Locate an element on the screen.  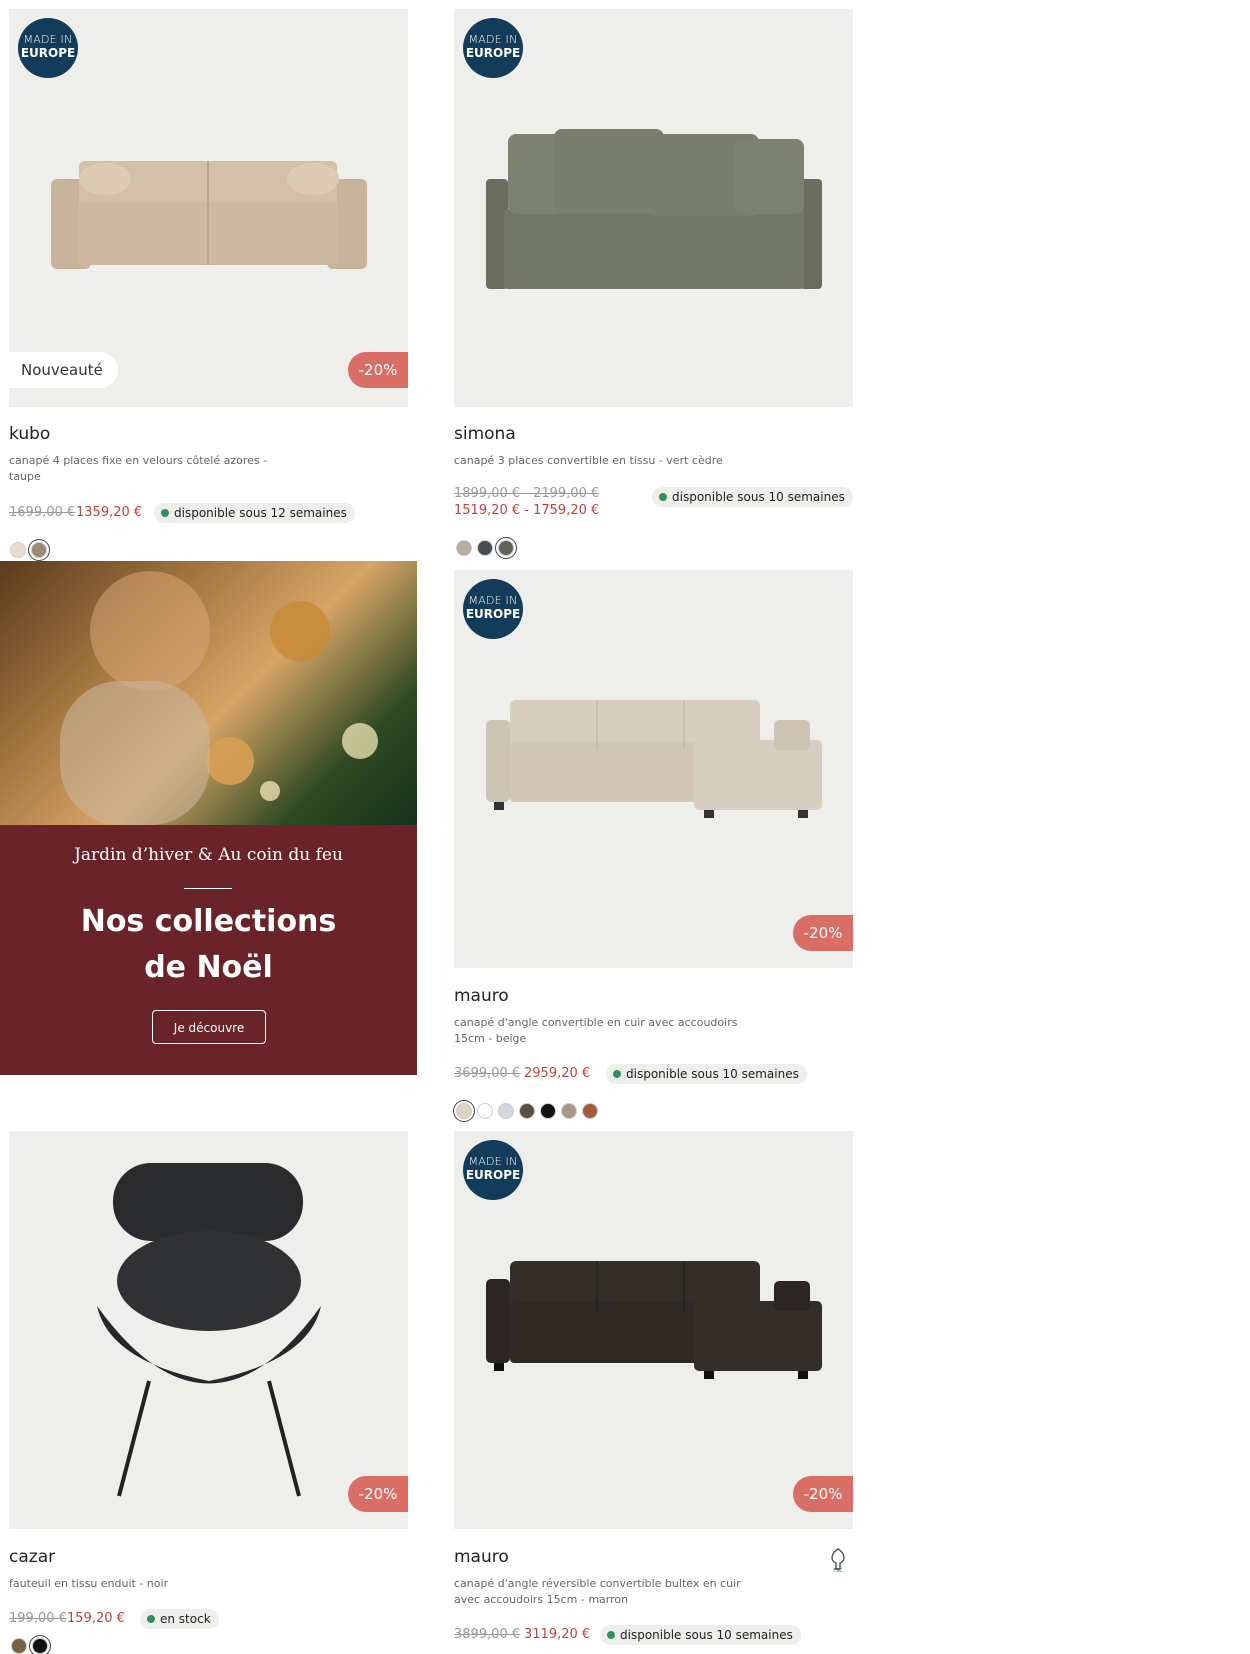
old-price: 199,00 € is located at coordinates (38, 1618).